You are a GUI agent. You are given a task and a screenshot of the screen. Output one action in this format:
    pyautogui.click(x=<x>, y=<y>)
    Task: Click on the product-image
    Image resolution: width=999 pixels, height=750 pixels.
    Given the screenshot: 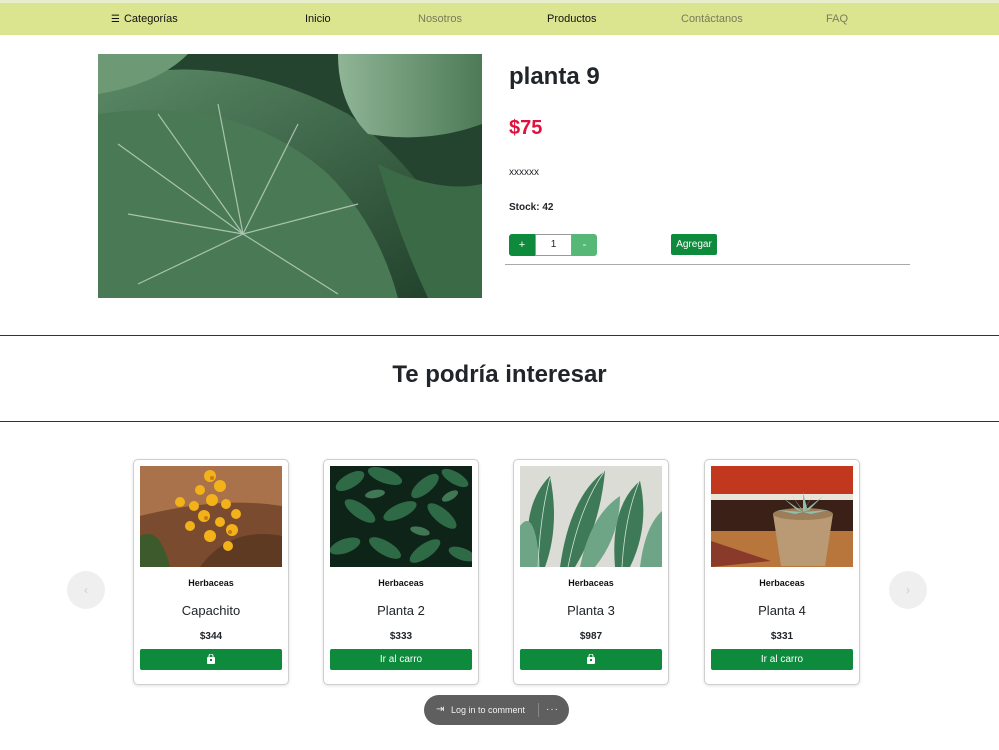 What is the action you would take?
    pyautogui.click(x=290, y=176)
    